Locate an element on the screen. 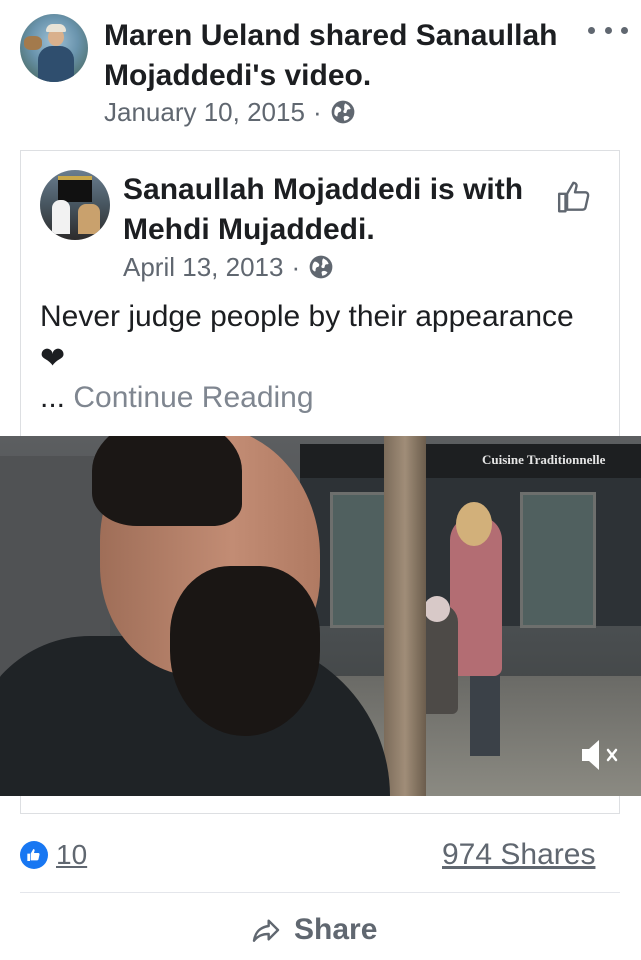 Image resolution: width=641 pixels, height=960 pixels. thumbs-up-icon is located at coordinates (575, 197).